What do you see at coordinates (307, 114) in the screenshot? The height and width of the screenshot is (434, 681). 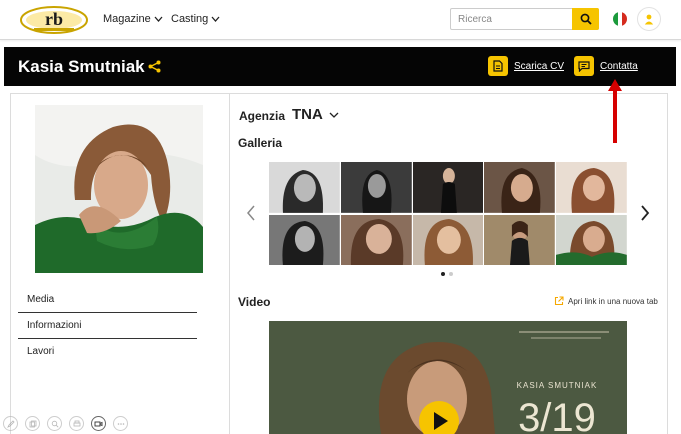 I see `agency-value: TNA` at bounding box center [307, 114].